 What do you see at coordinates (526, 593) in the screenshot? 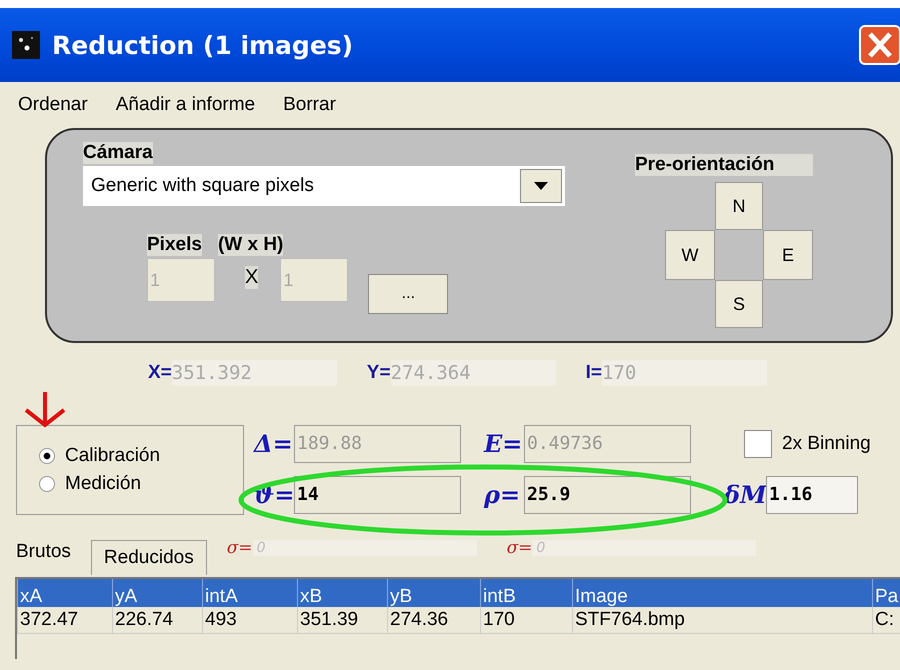
I see `column-header: intB` at bounding box center [526, 593].